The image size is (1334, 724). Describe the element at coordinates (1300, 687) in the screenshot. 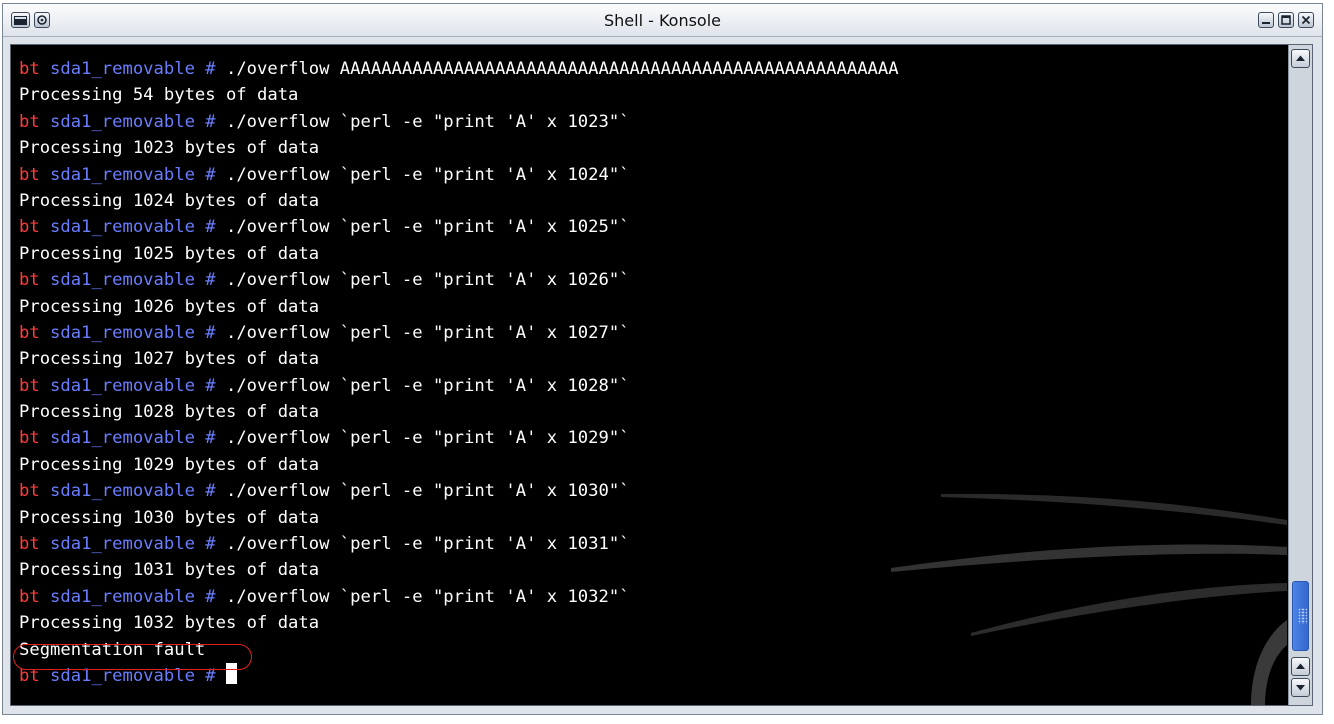

I see `scroll-down-icon` at that location.